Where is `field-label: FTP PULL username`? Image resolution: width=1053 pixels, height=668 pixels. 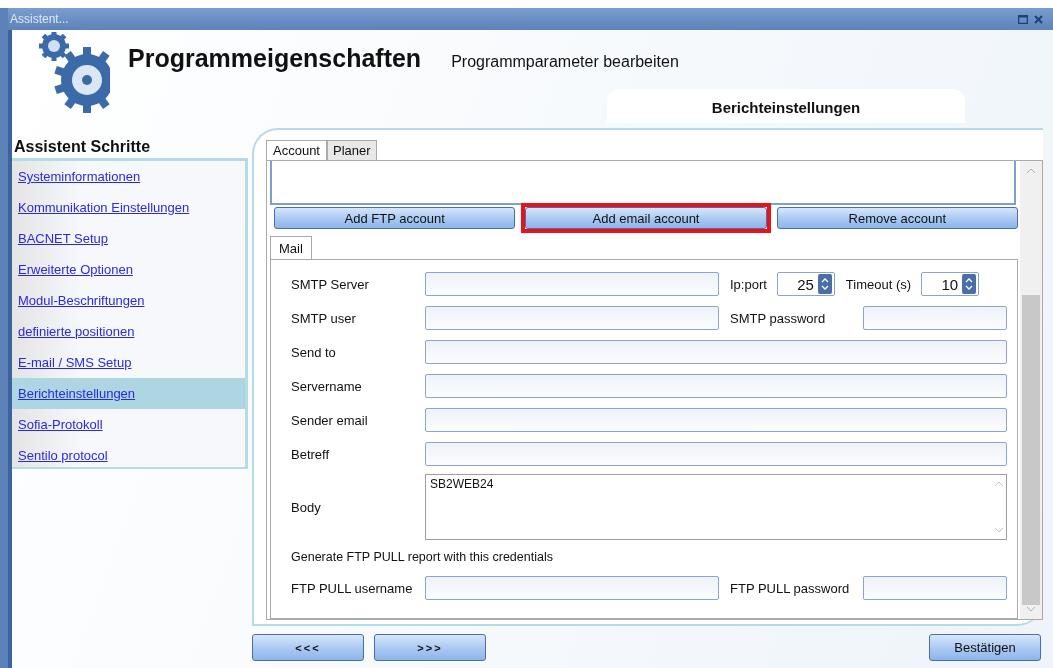
field-label: FTP PULL username is located at coordinates (352, 588).